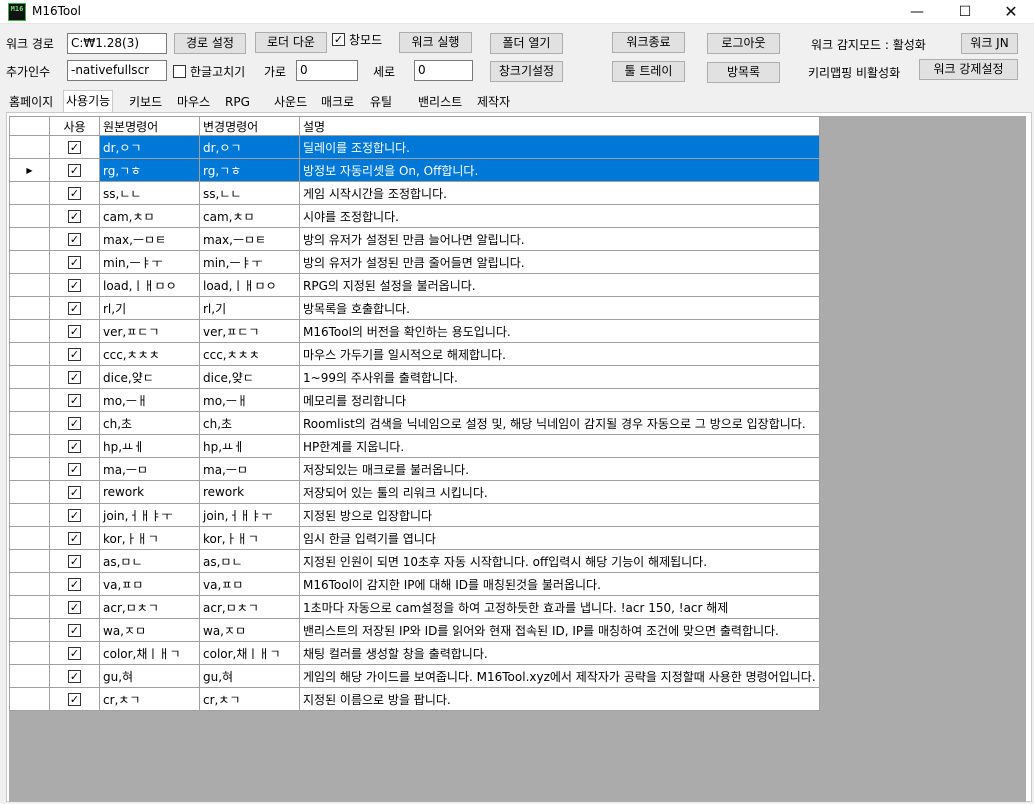  I want to click on description-cell: 방정보 자동리셋을 On, Off합니다., so click(559, 170).